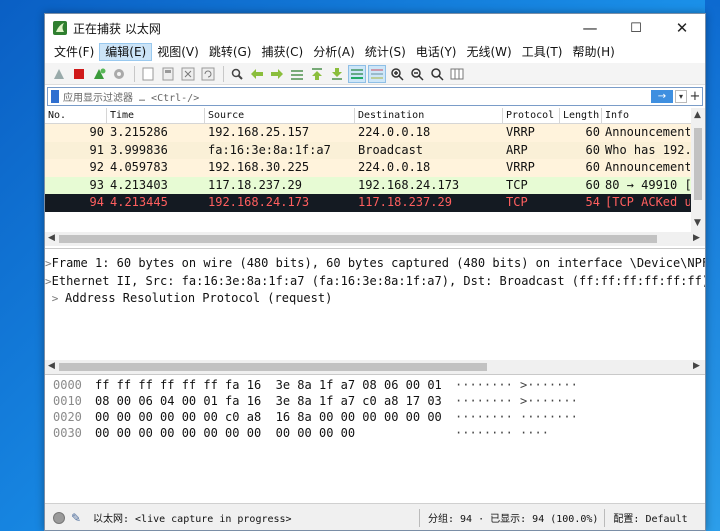 This screenshot has width=720, height=531. Describe the element at coordinates (516, 401) in the screenshot. I see `bytes-ascii: ········ >·······` at that location.